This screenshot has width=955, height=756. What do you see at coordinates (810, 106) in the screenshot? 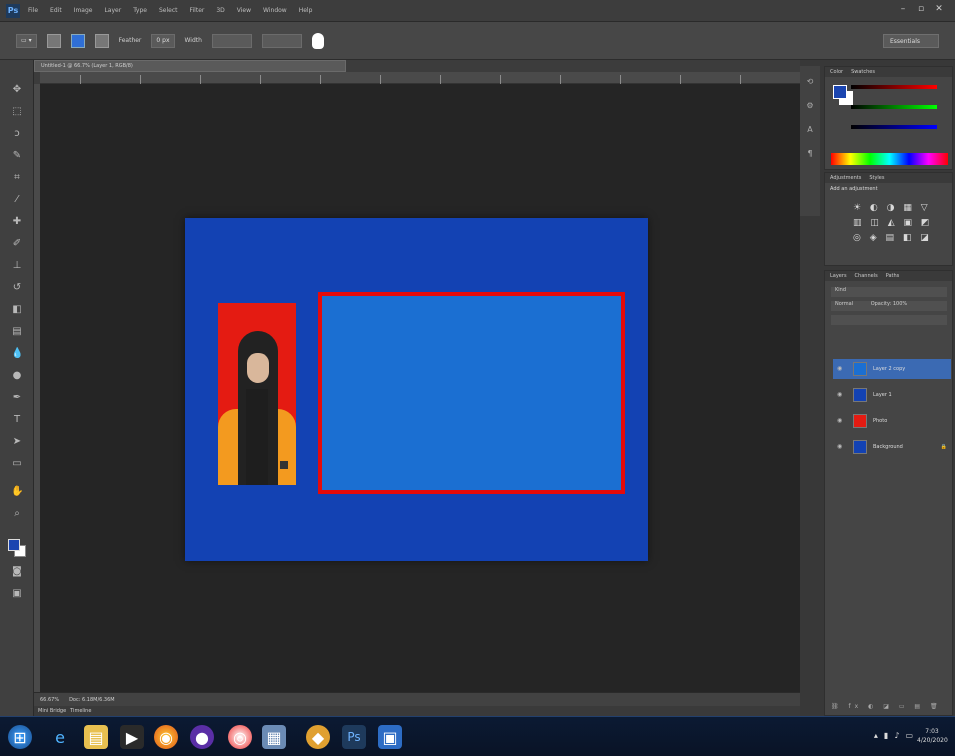
I see `properties-panel-icon: ⚙` at bounding box center [810, 106].